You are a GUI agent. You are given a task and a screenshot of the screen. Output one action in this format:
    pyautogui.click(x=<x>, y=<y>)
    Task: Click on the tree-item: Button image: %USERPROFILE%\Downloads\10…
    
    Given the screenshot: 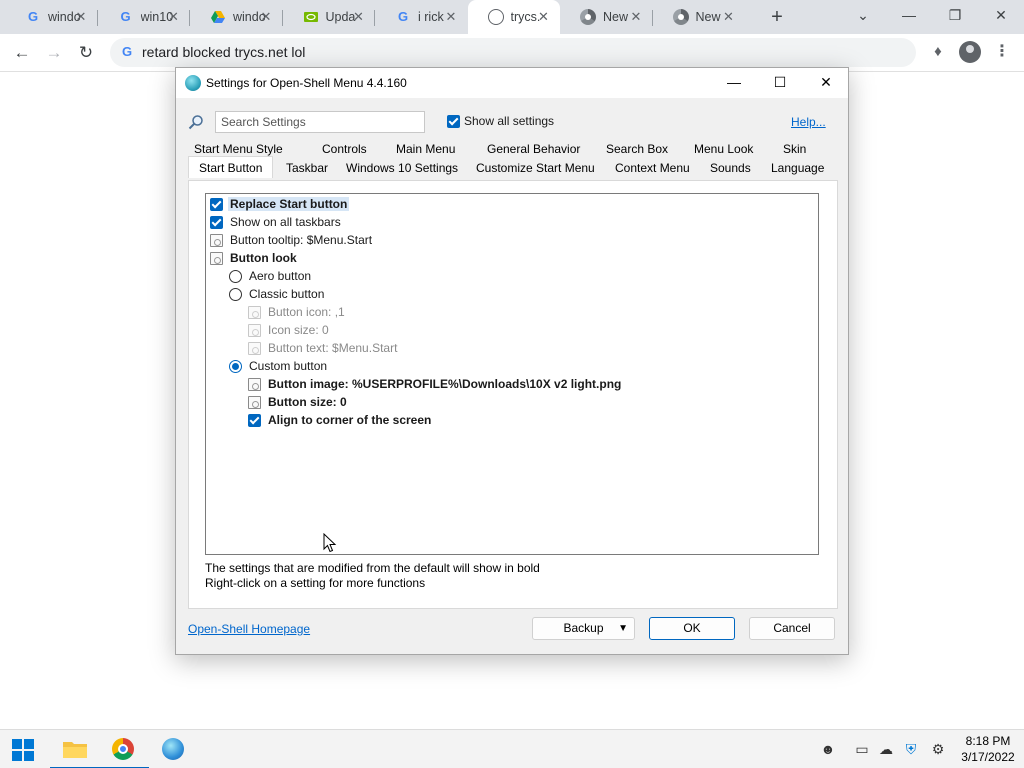 What is the action you would take?
    pyautogui.click(x=434, y=384)
    